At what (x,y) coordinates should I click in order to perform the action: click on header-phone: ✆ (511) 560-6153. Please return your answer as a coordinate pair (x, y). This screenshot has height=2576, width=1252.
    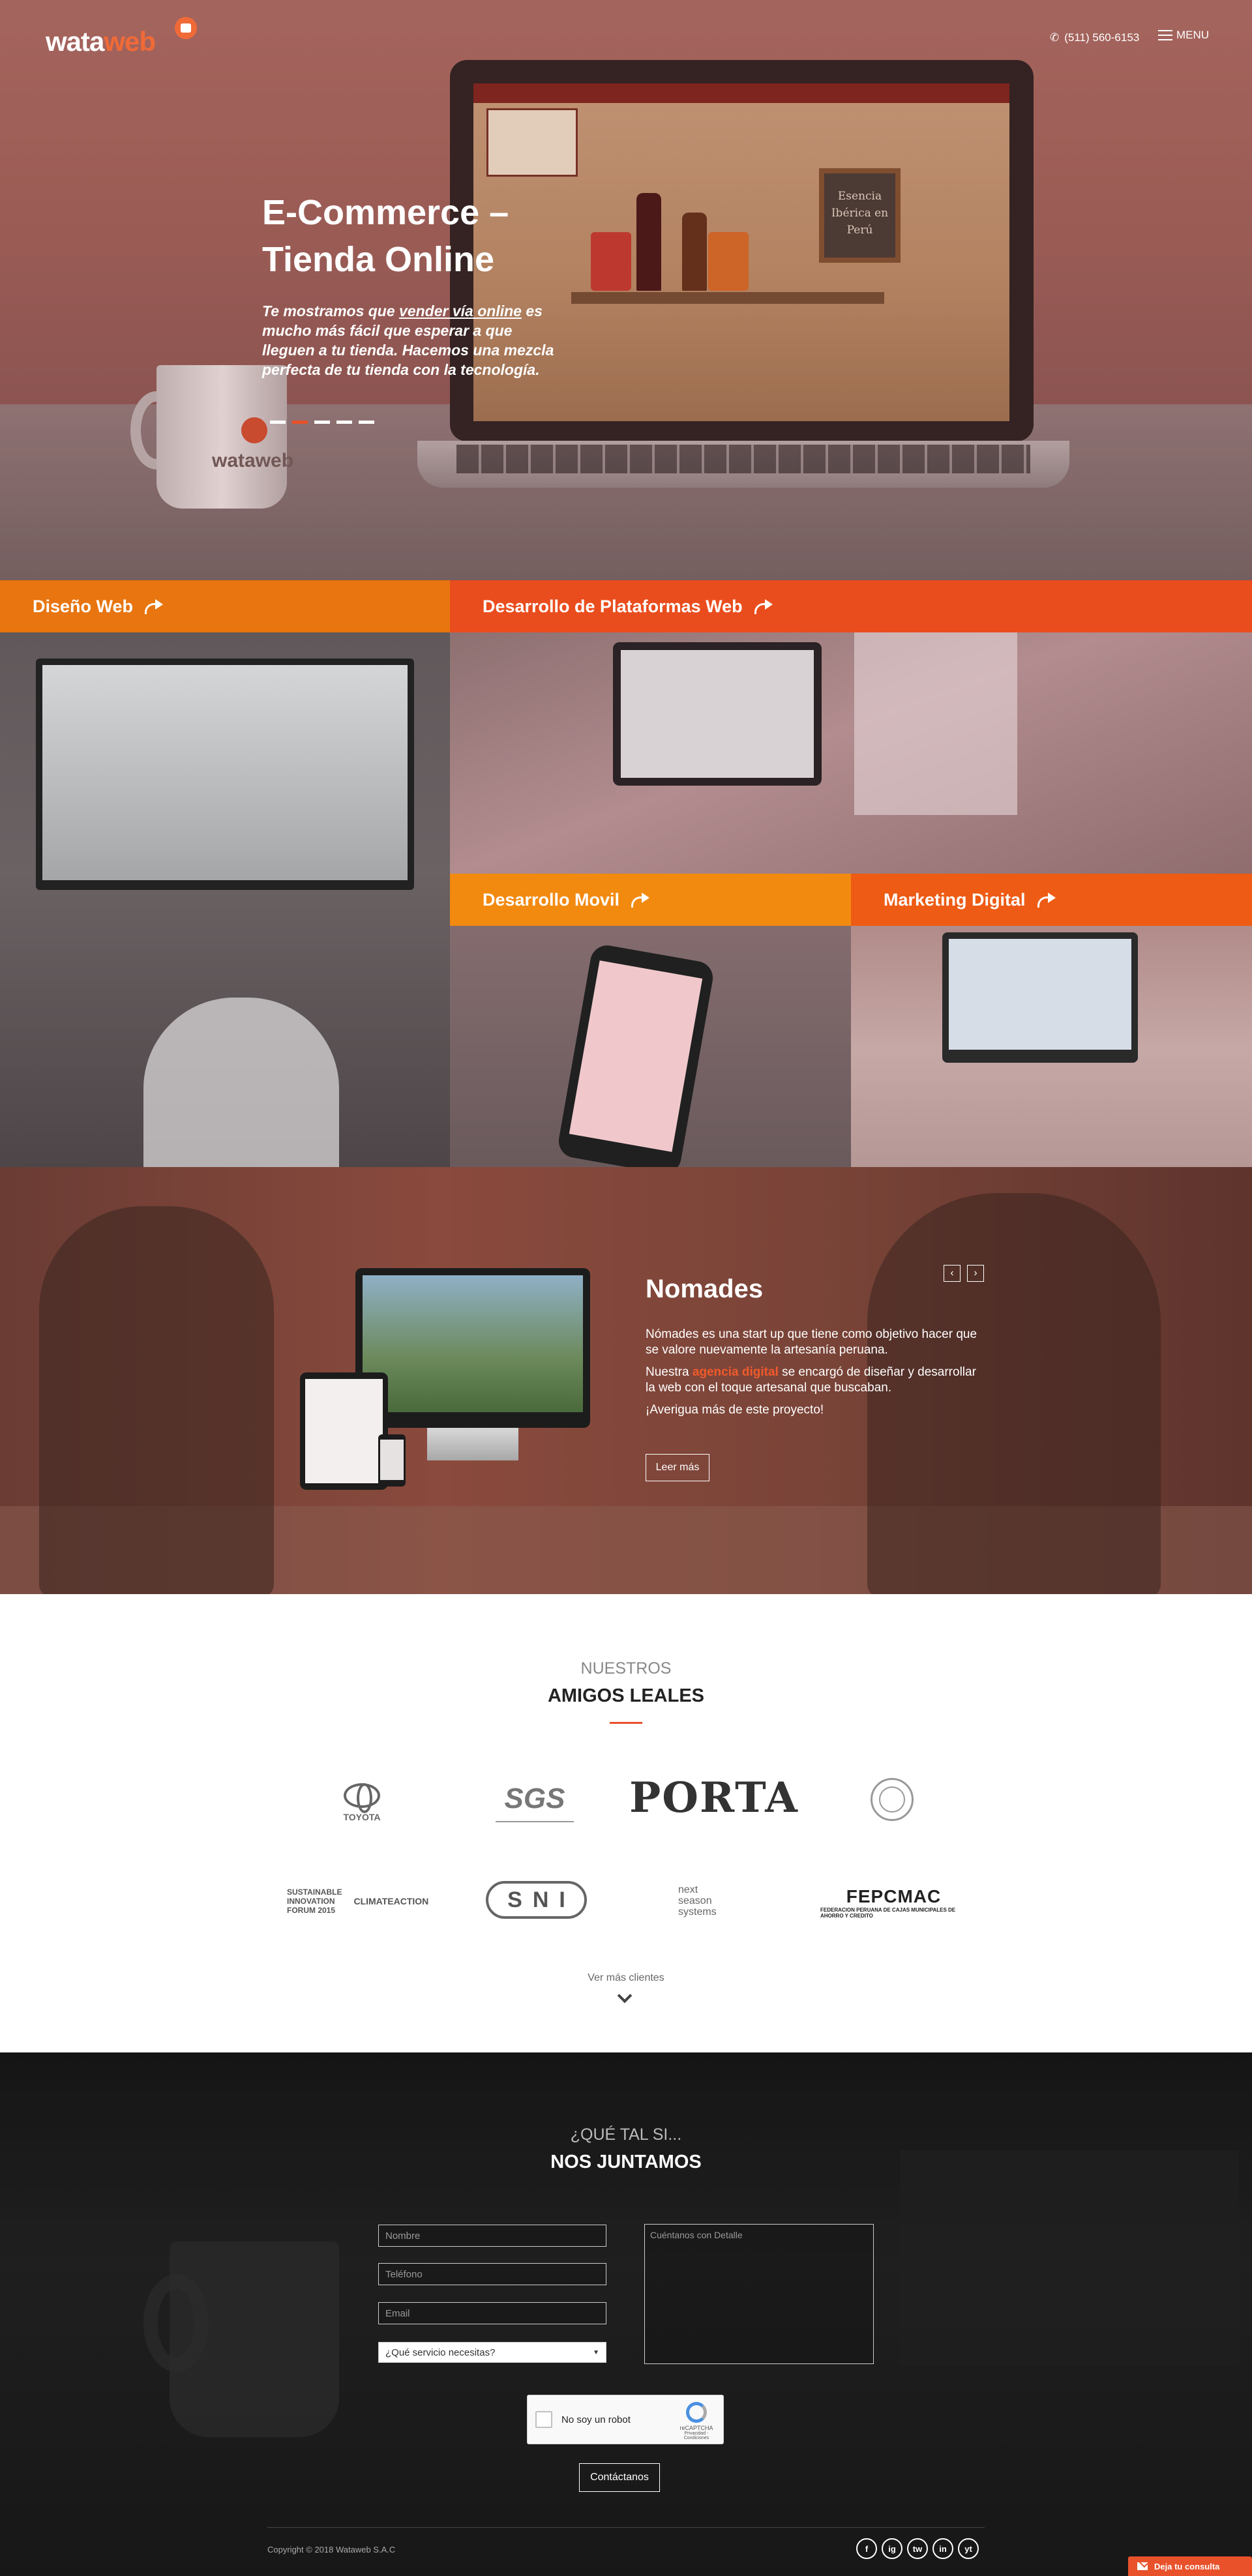
    Looking at the image, I should click on (1094, 37).